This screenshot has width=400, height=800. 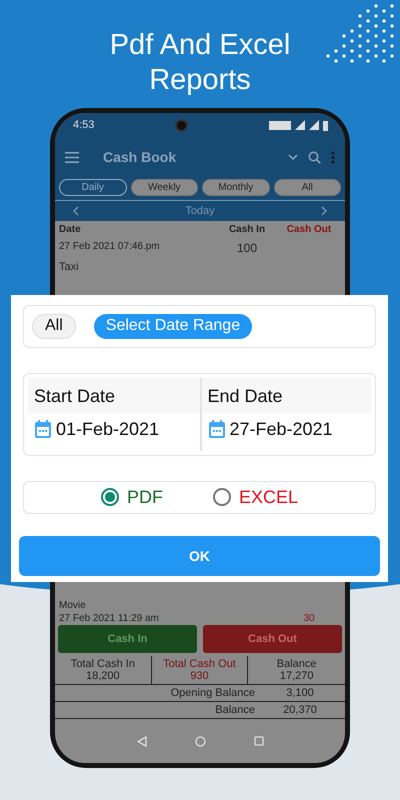 I want to click on total-label: Balance, so click(x=296, y=664).